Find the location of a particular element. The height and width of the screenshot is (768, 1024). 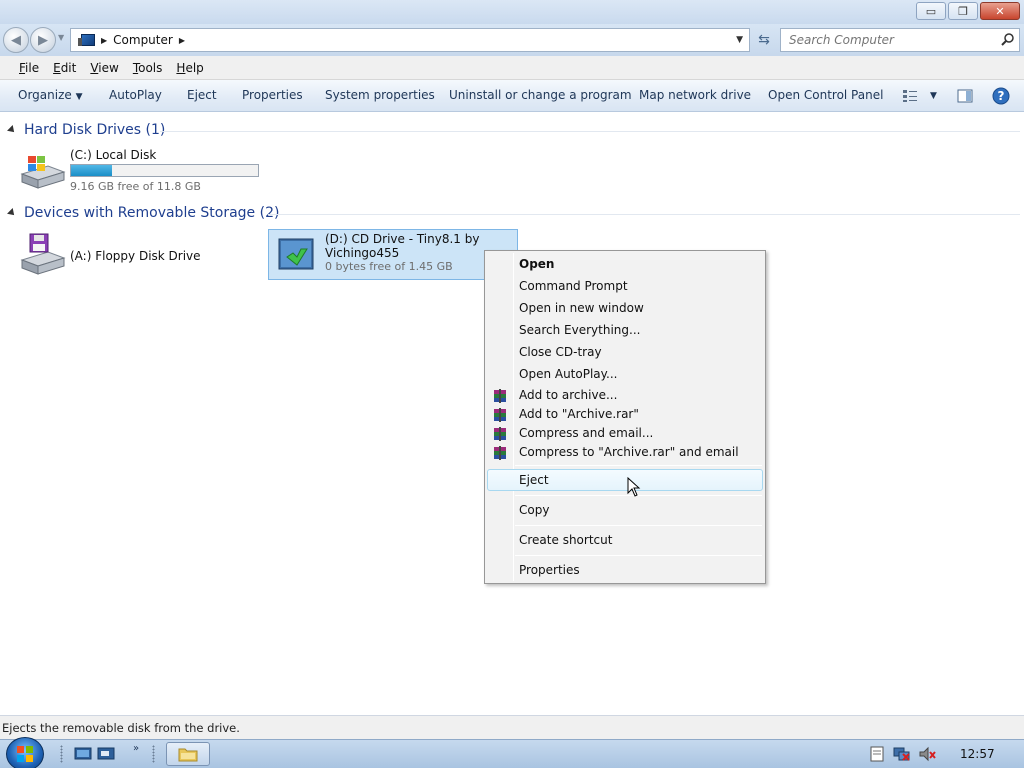

menu-help: Help is located at coordinates (189, 68).